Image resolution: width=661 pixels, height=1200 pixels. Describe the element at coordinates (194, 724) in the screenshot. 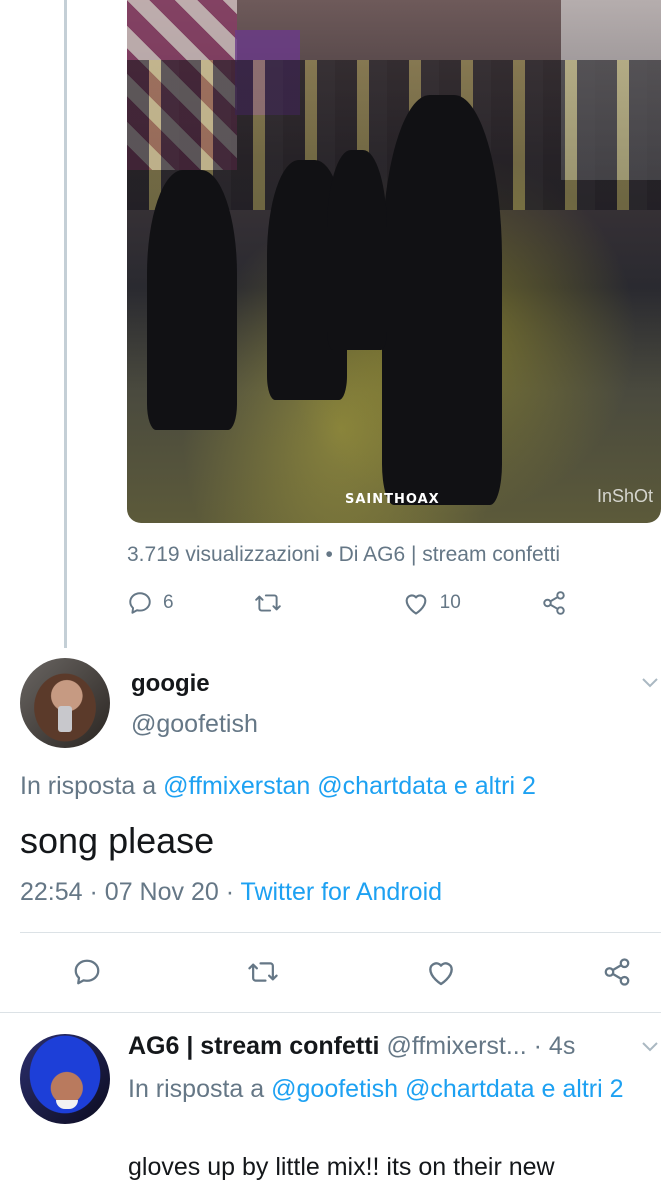

I see `author-handle: @goofetish` at that location.